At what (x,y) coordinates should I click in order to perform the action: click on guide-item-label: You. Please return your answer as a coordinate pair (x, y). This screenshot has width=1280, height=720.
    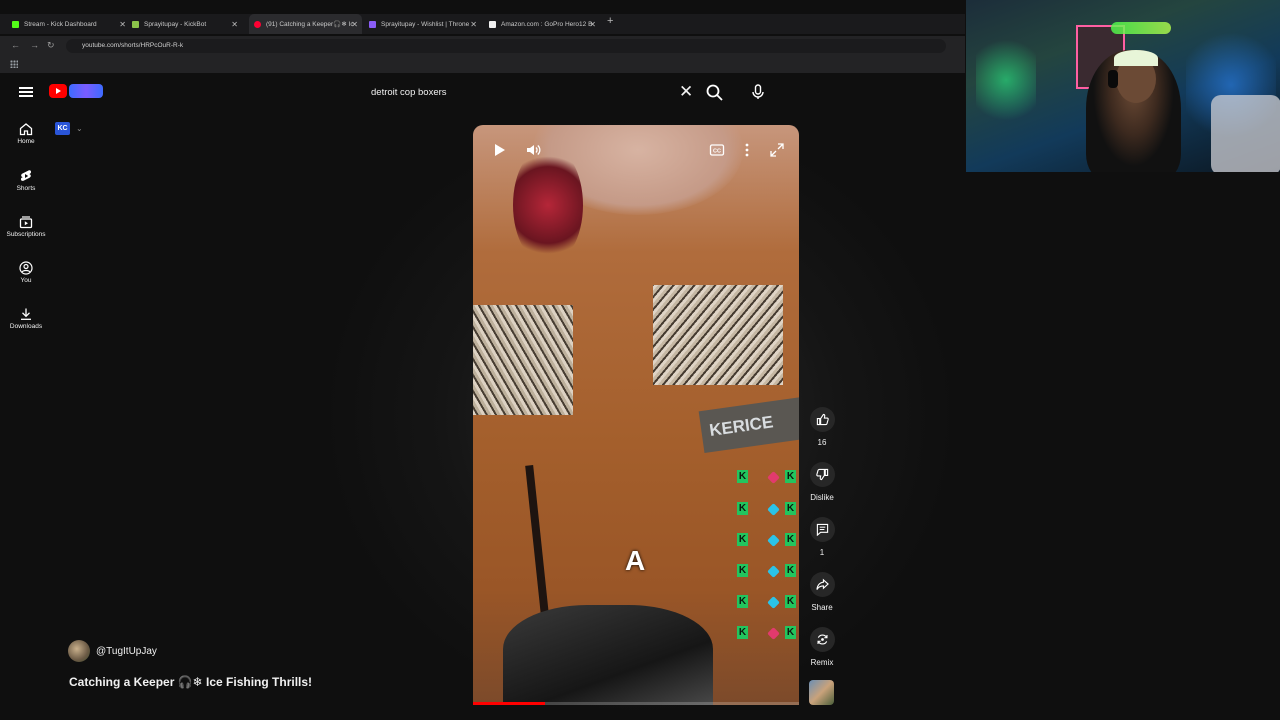
    Looking at the image, I should click on (26, 280).